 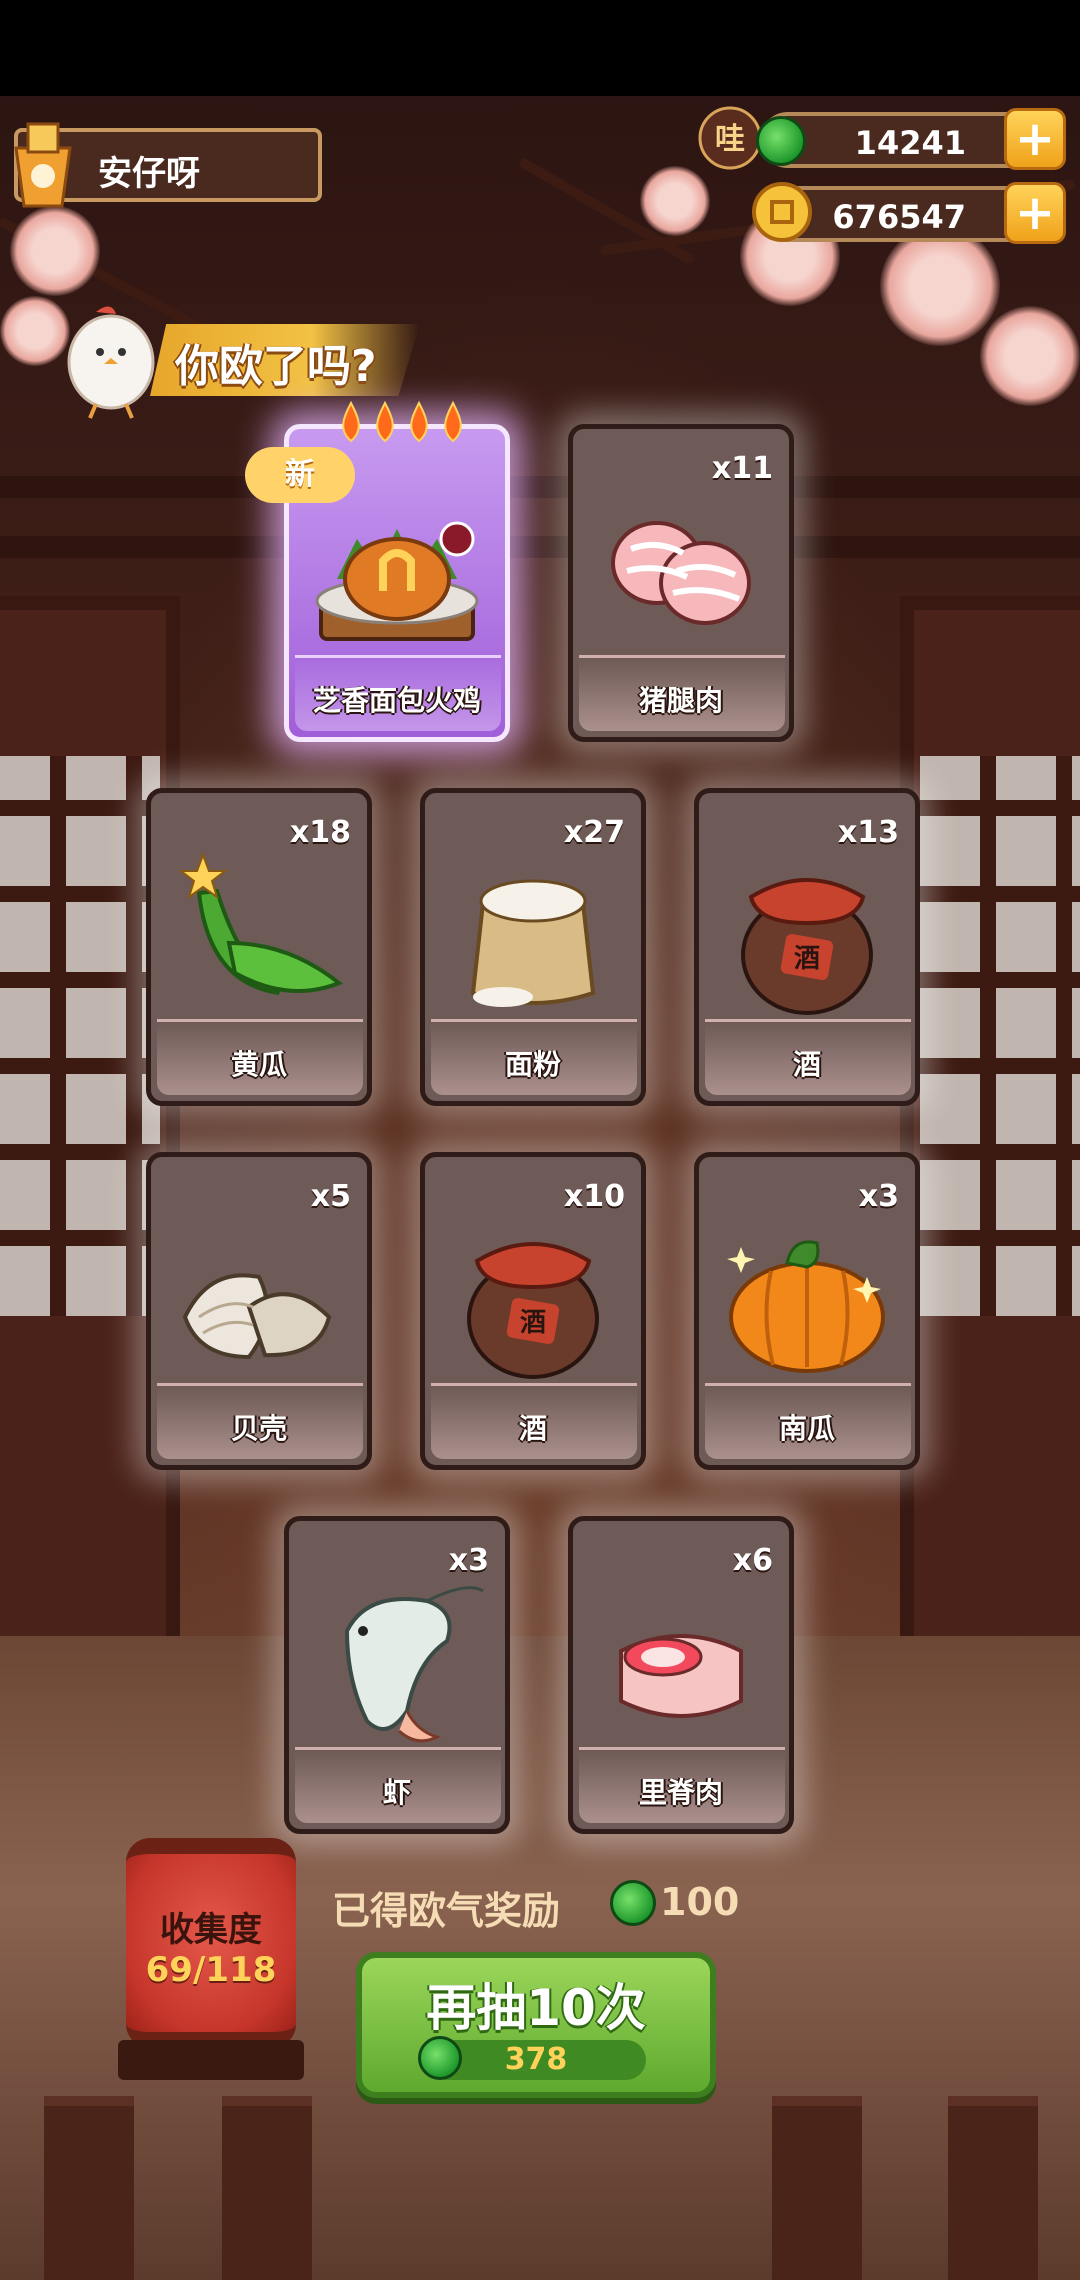 I want to click on lantern-stand, so click(x=211, y=2060).